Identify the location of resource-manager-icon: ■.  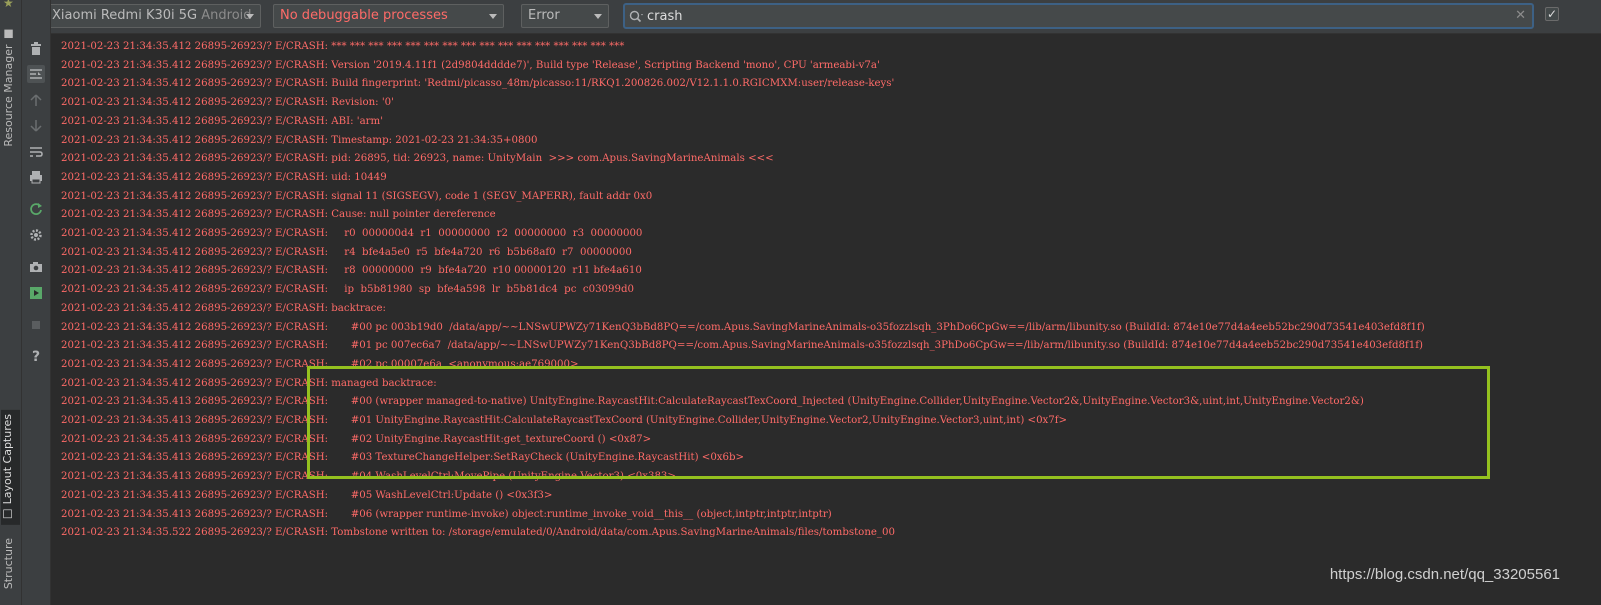
(8, 34).